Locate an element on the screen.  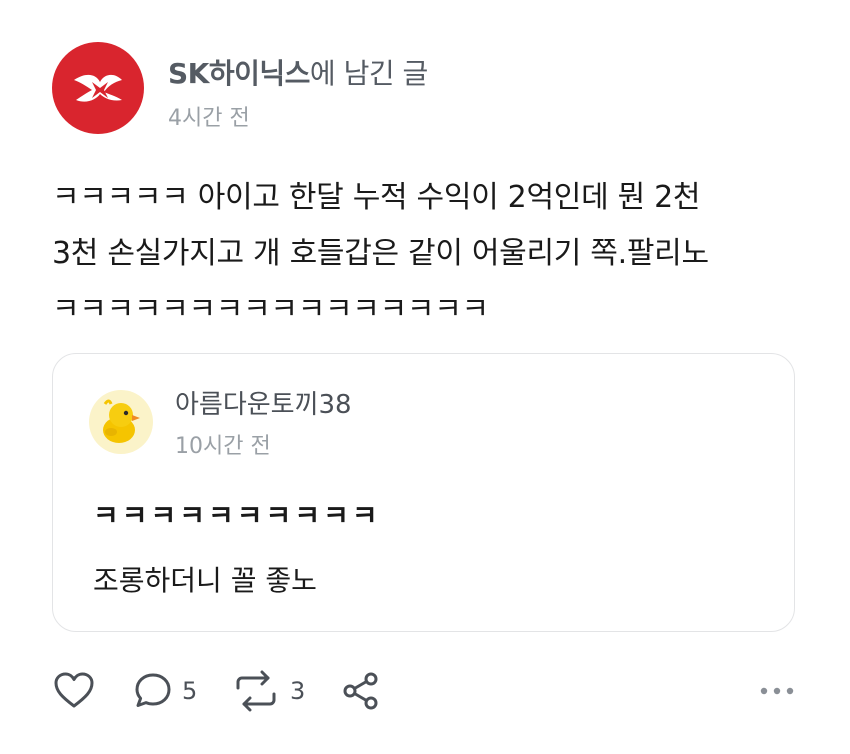
author-name: SK하이닉스 is located at coordinates (239, 73).